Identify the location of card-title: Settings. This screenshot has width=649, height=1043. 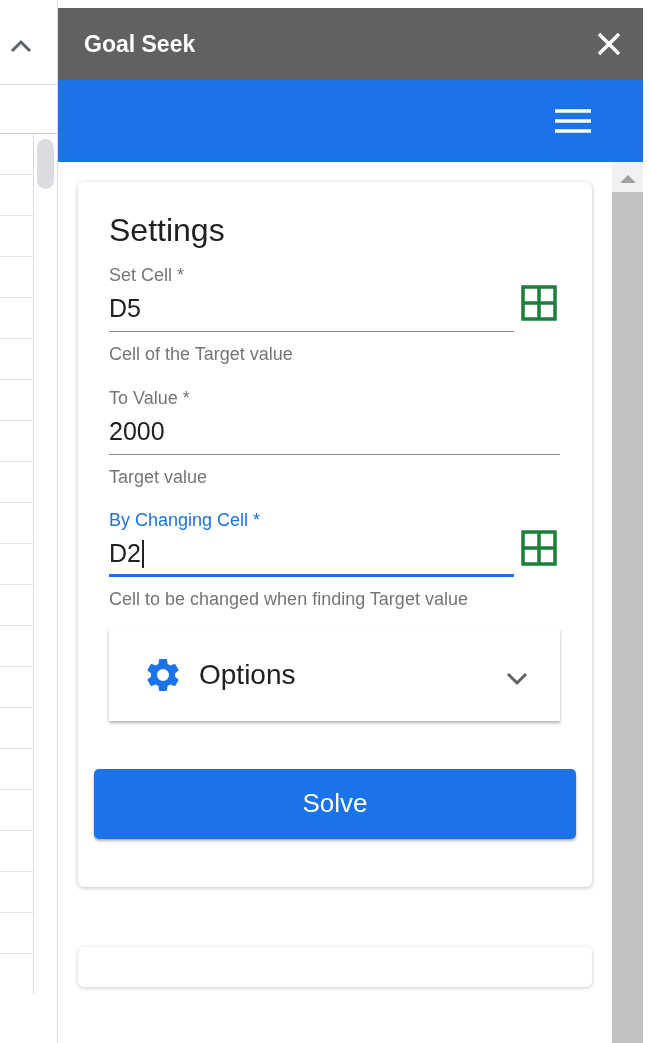
(167, 230).